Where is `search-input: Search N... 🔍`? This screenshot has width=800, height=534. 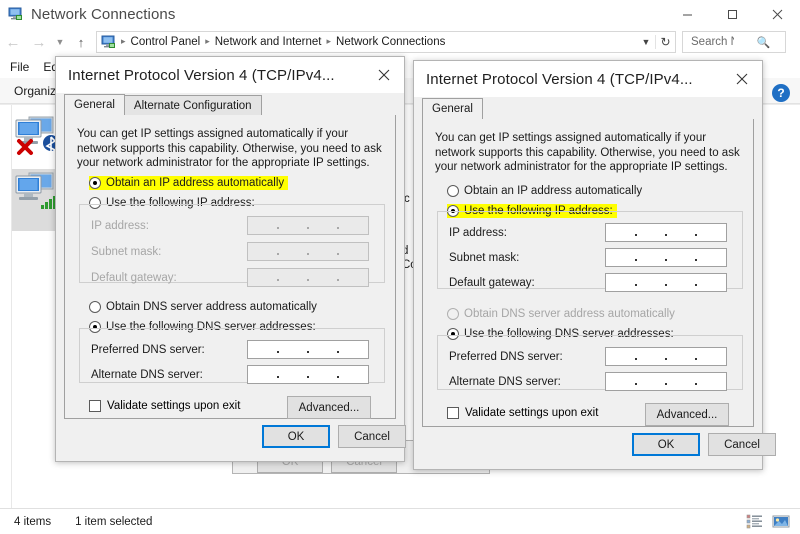
search-input: Search N... 🔍 is located at coordinates (734, 42).